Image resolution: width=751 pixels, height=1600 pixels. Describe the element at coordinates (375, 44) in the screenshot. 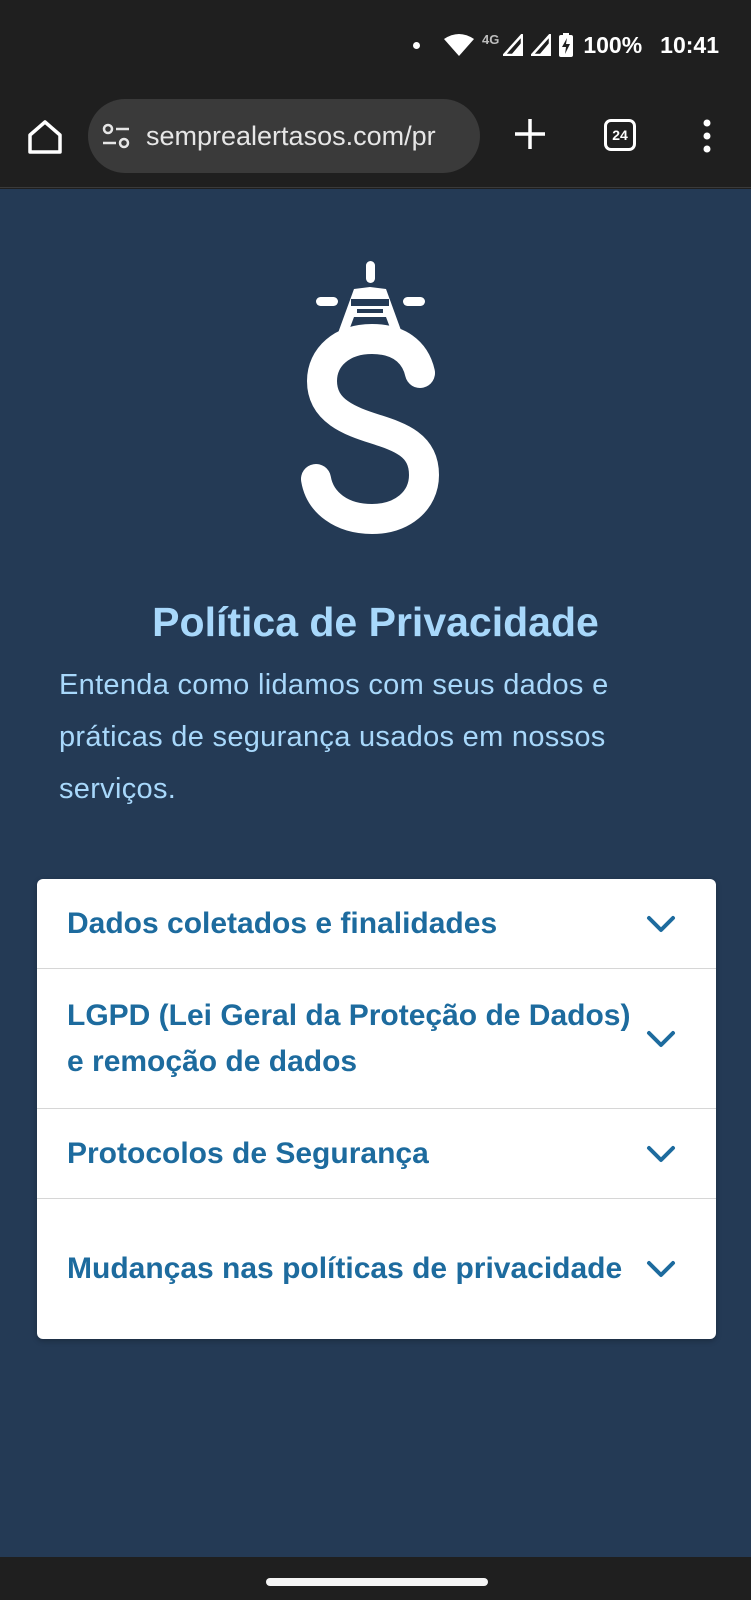

I see `status-bar: 4G 100% 10:41` at that location.